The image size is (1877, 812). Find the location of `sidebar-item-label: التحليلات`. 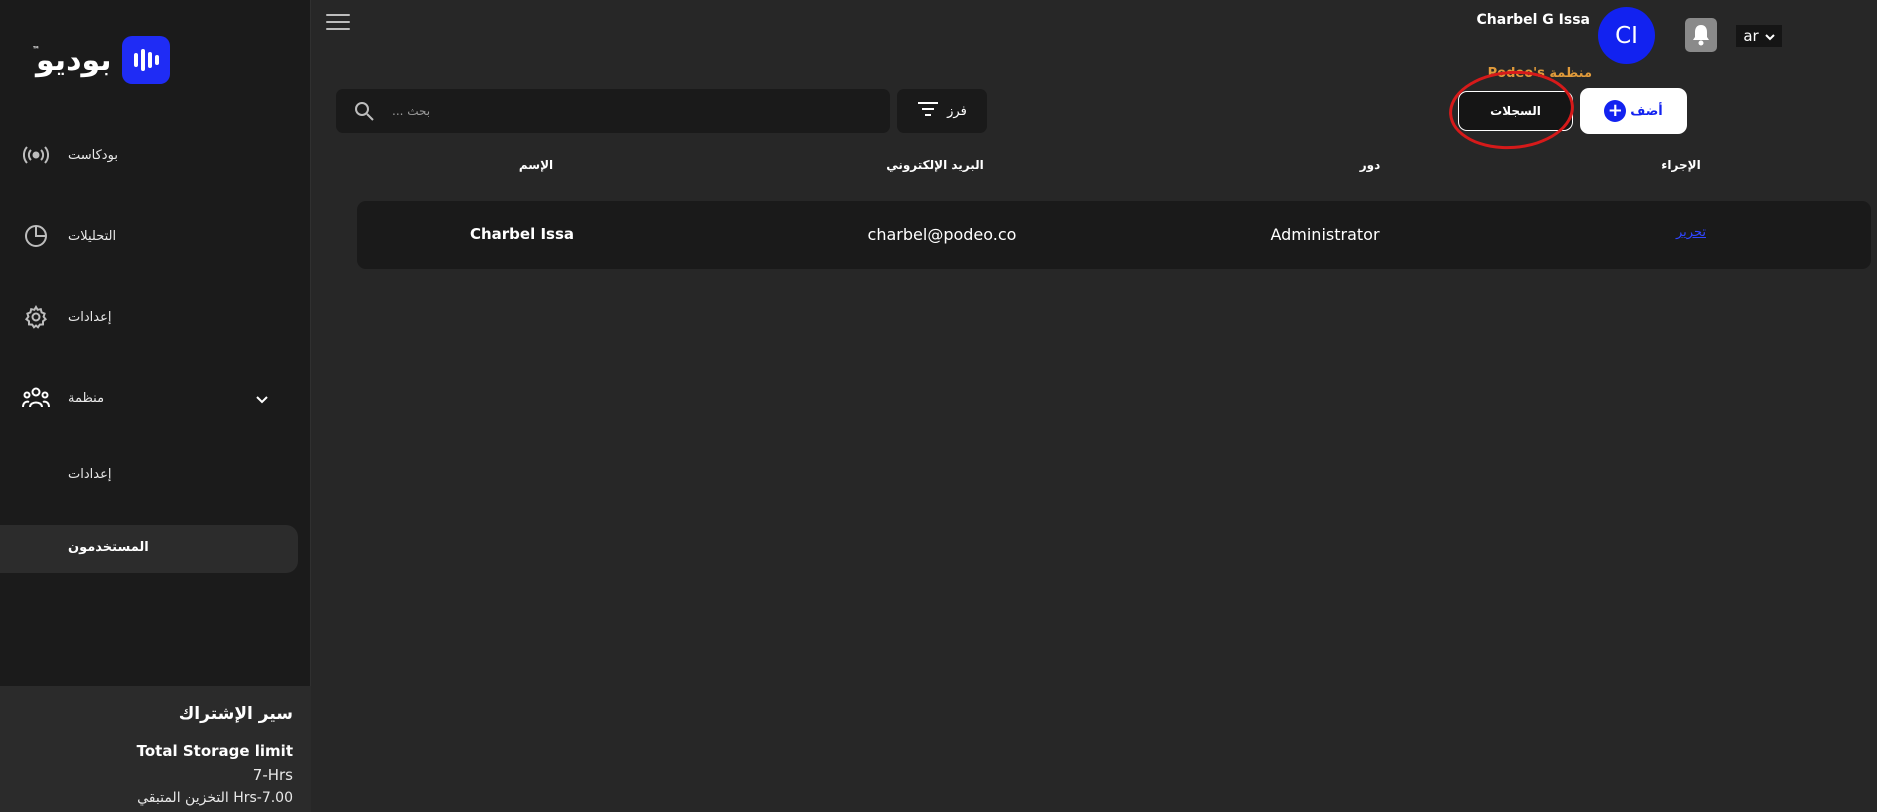

sidebar-item-label: التحليلات is located at coordinates (92, 236).